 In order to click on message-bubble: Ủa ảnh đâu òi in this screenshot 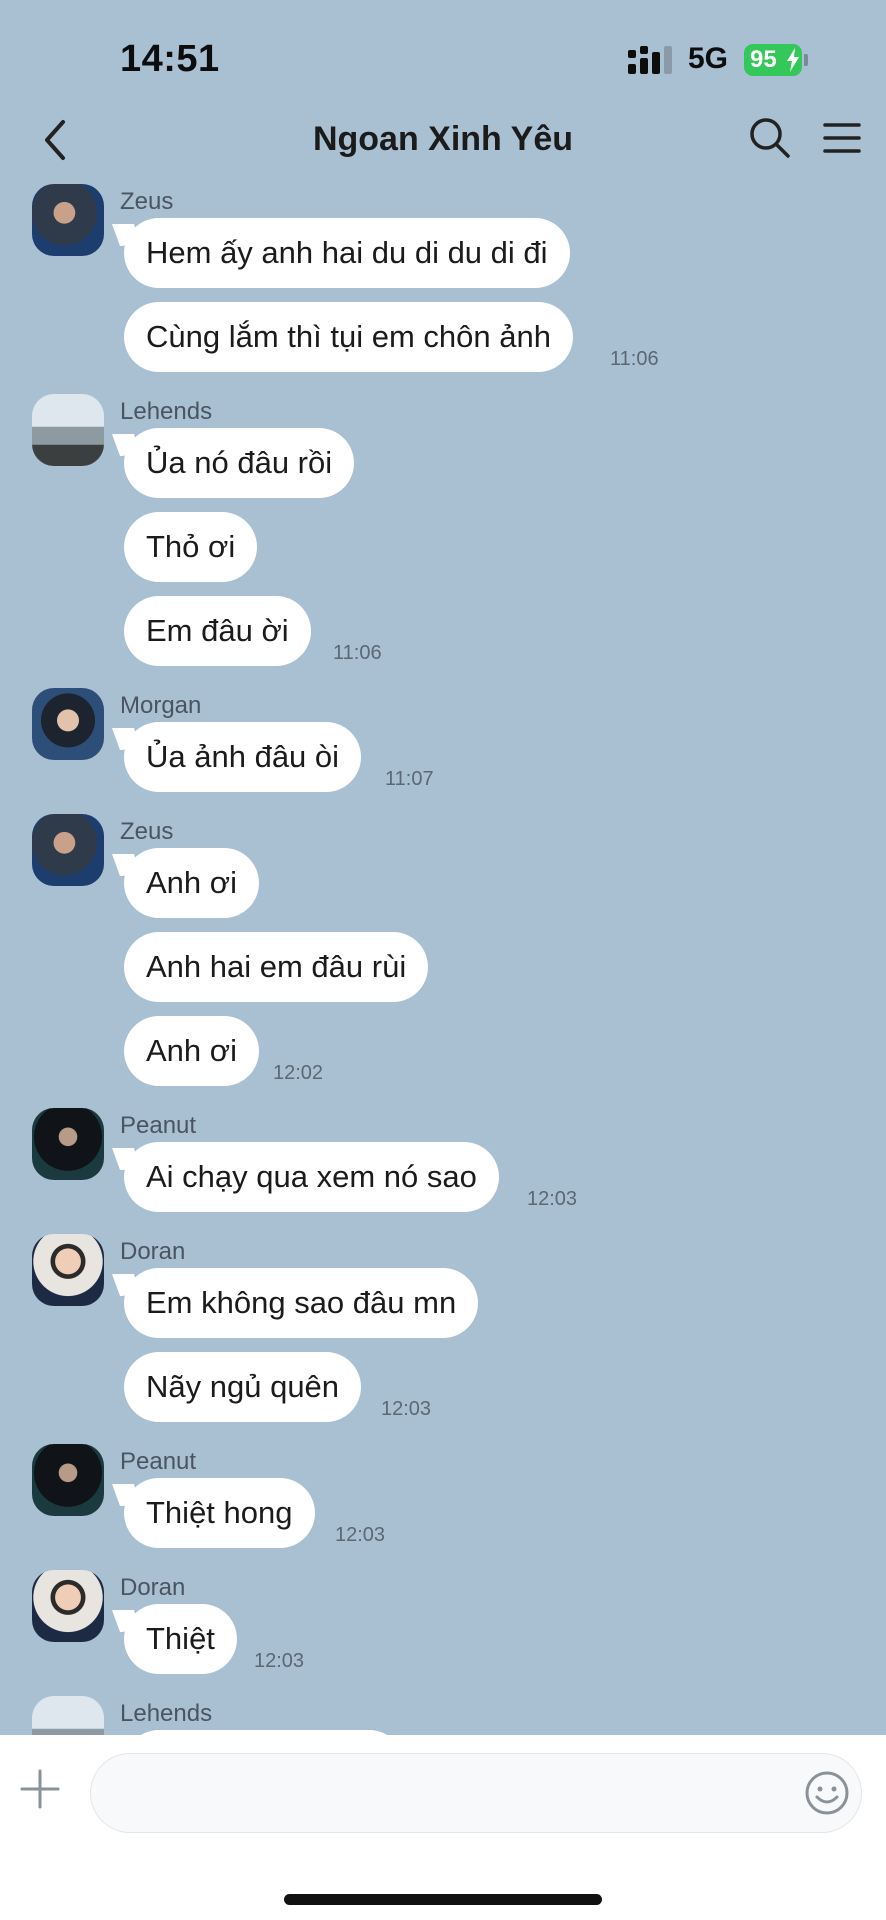, I will do `click(243, 757)`.